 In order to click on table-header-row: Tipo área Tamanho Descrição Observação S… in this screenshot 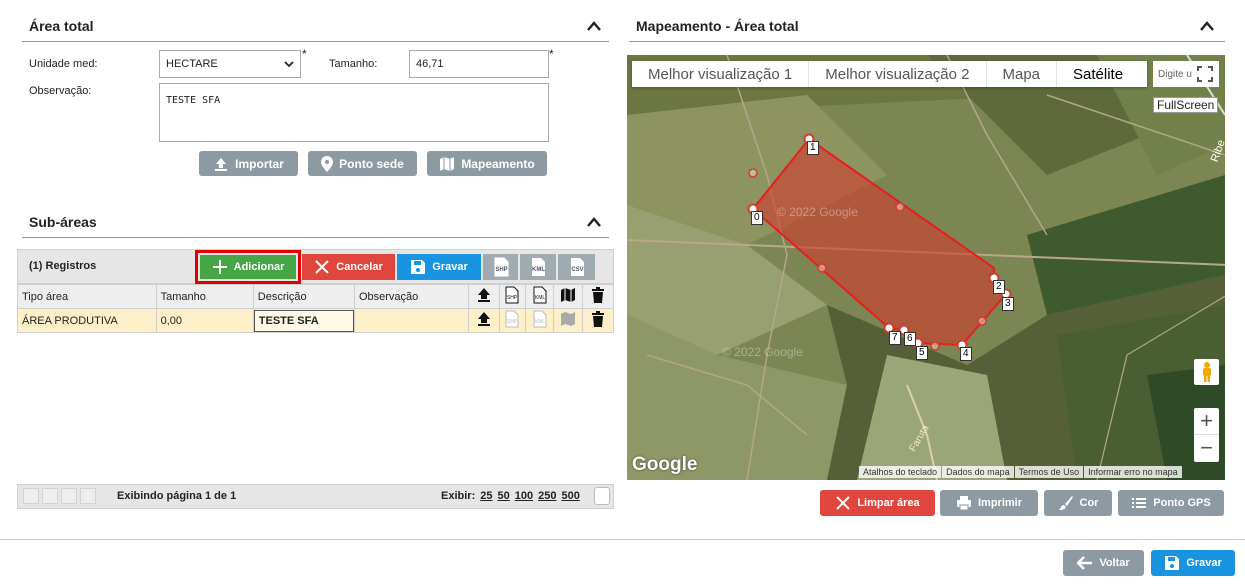, I will do `click(316, 296)`.